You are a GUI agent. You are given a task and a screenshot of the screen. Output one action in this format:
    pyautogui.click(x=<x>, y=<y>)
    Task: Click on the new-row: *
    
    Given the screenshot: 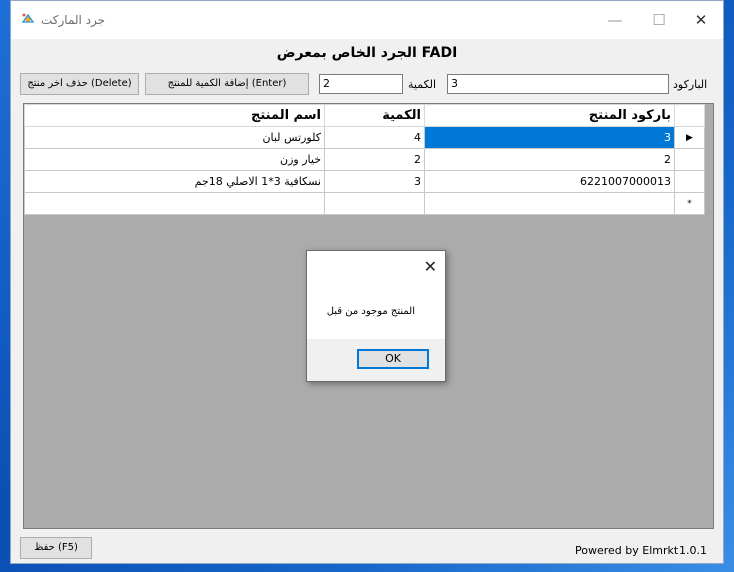 What is the action you would take?
    pyautogui.click(x=364, y=203)
    